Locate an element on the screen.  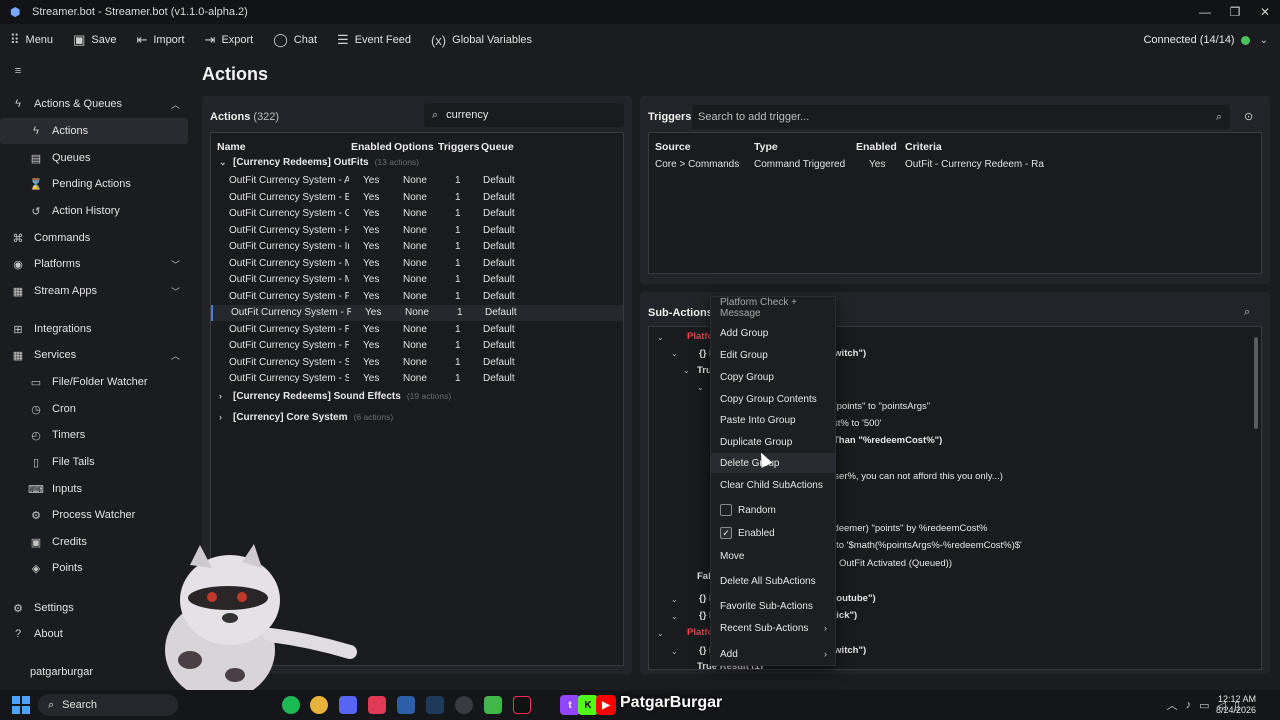
column-header-triggers: Triggers is located at coordinates (458, 147).